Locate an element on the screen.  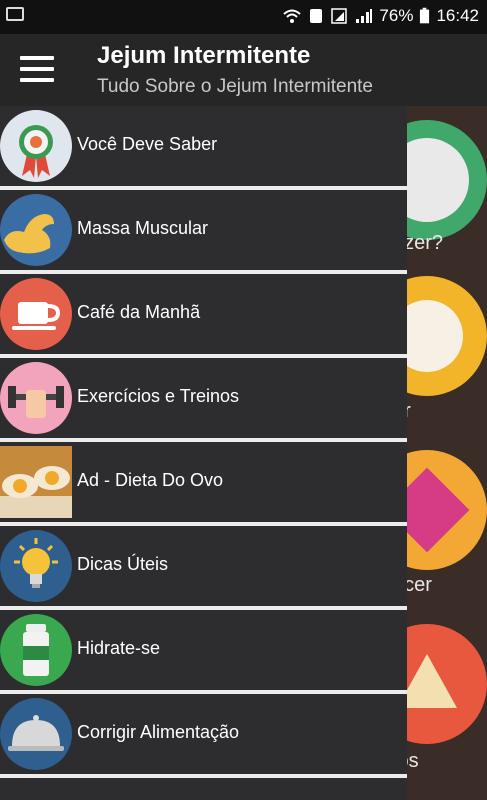
egg-toast-photo is located at coordinates (36, 482).